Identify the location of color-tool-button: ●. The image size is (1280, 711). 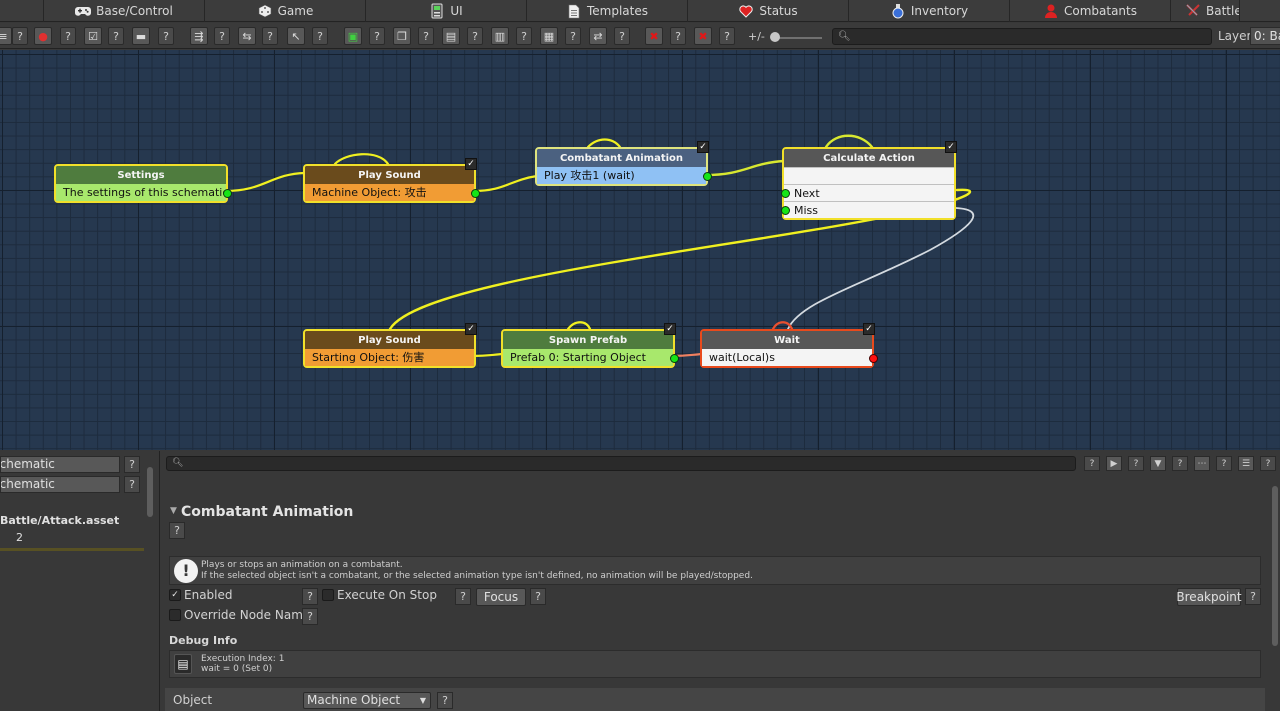
(43, 36).